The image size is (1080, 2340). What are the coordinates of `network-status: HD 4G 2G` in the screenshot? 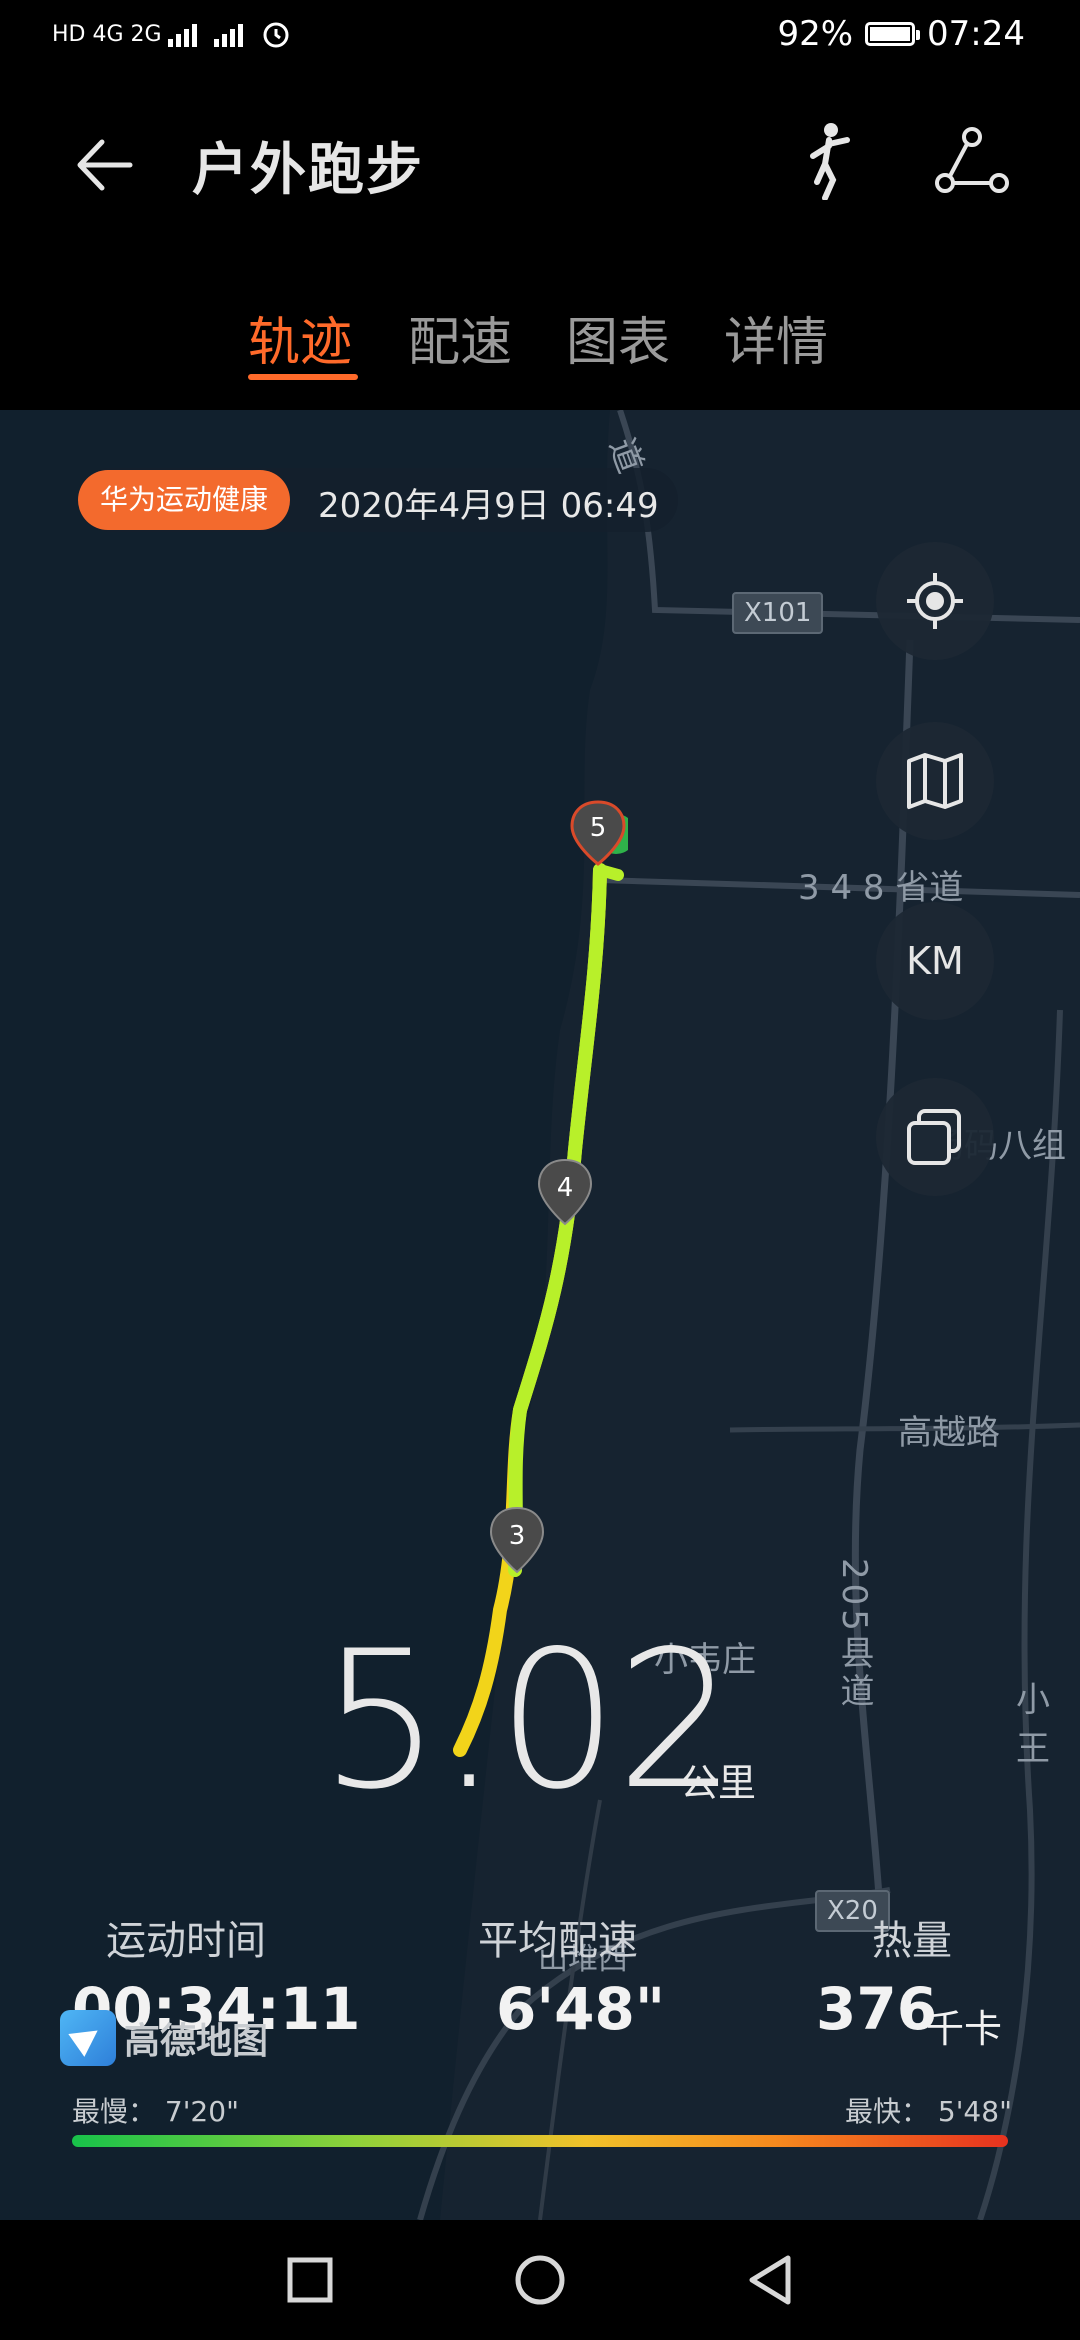 It's located at (107, 34).